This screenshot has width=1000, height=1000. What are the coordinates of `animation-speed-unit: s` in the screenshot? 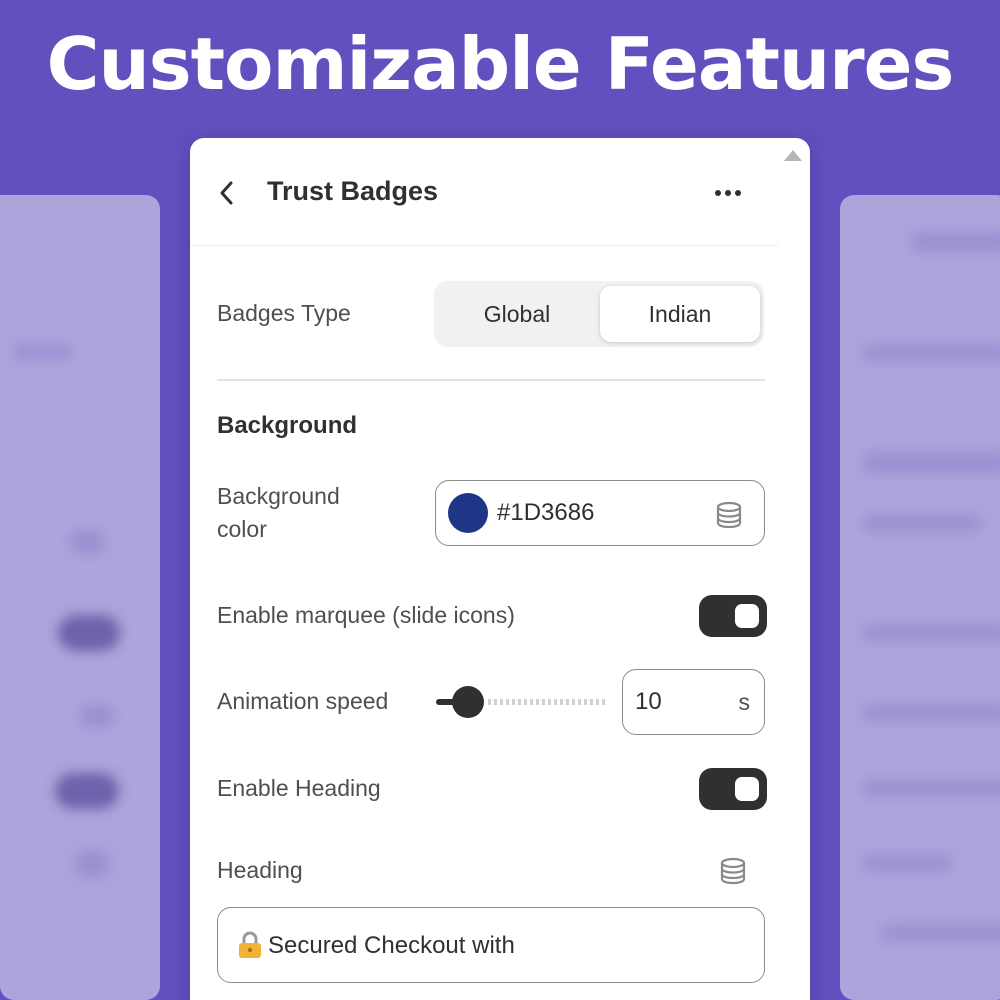 It's located at (744, 702).